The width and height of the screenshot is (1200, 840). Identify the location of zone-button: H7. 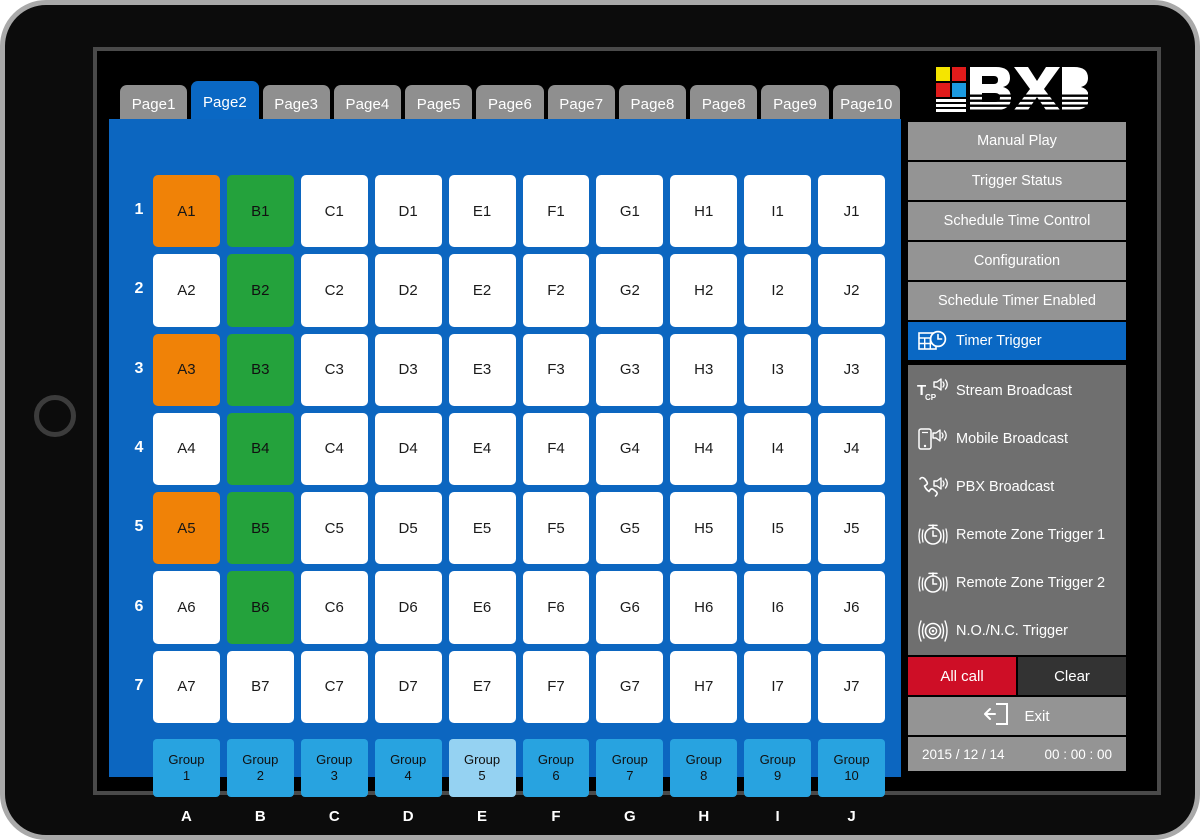
(704, 686).